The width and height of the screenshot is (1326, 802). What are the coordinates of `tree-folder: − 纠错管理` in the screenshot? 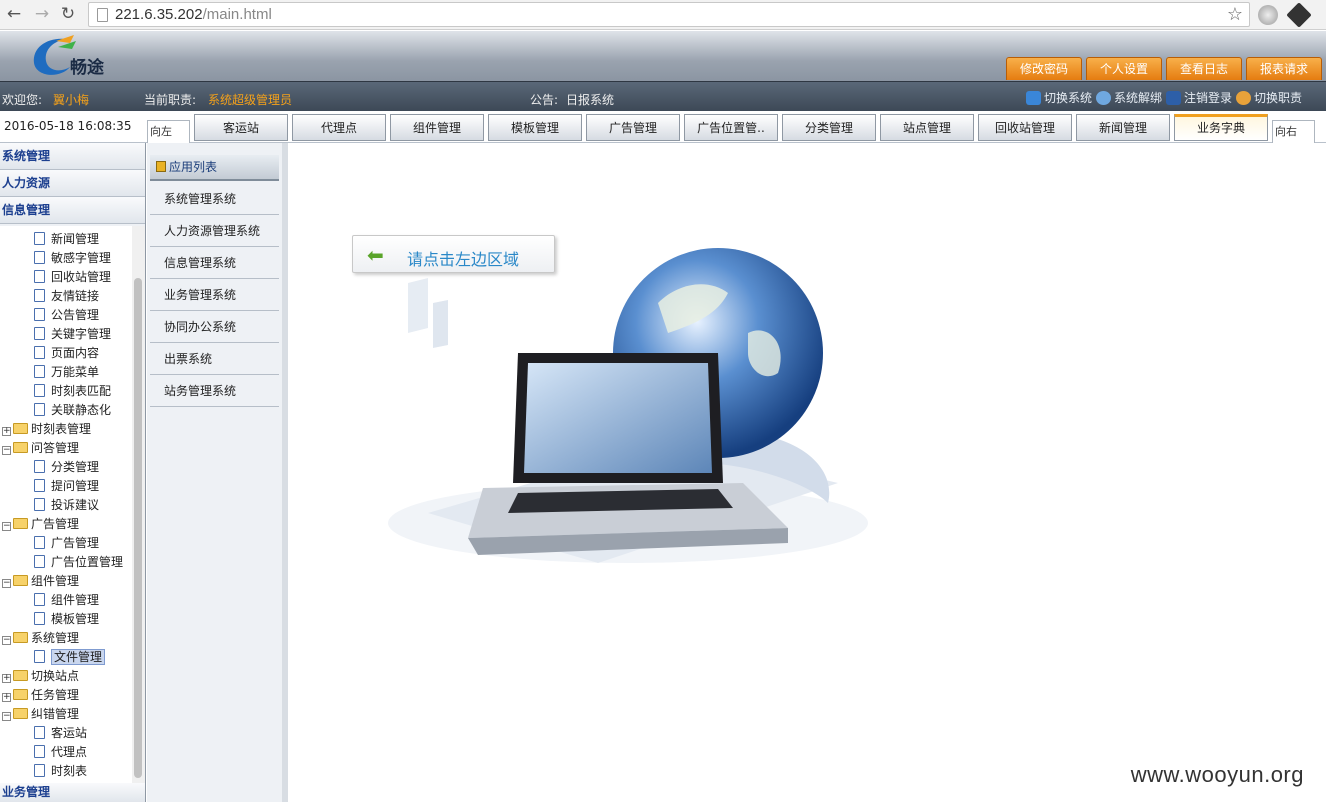 It's located at (40, 714).